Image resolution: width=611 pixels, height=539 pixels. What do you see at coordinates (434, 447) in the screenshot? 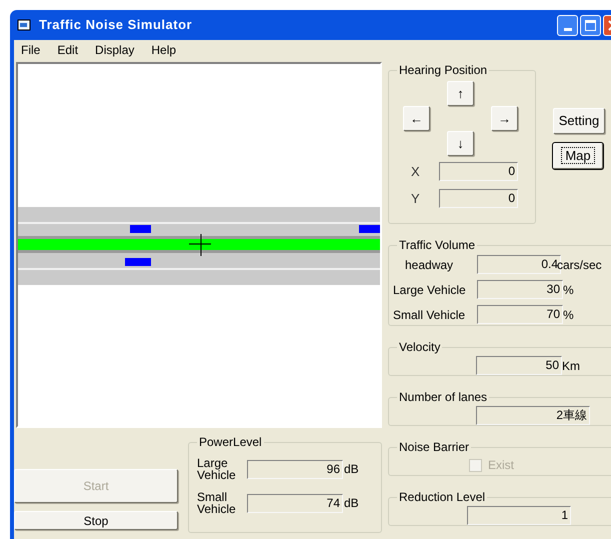
I see `group-title: Noise Barrier` at bounding box center [434, 447].